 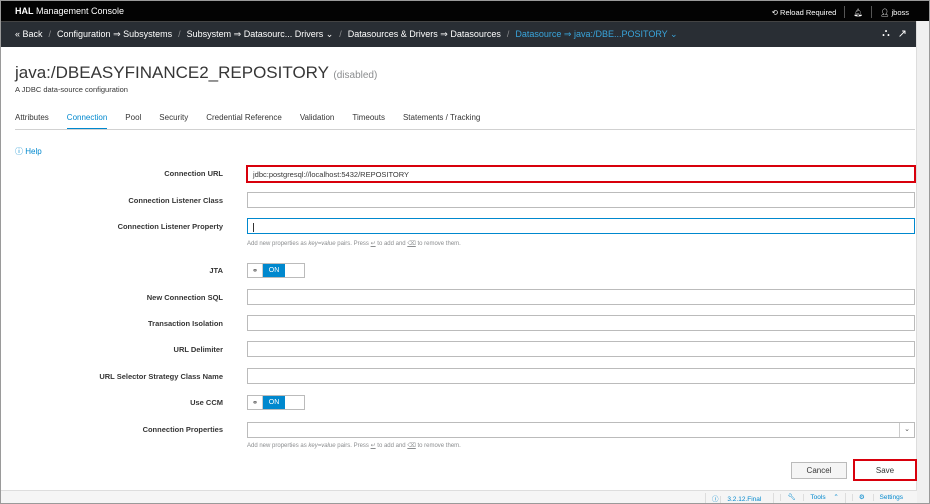 What do you see at coordinates (69, 11) in the screenshot?
I see `app-brand: HAL Management Console` at bounding box center [69, 11].